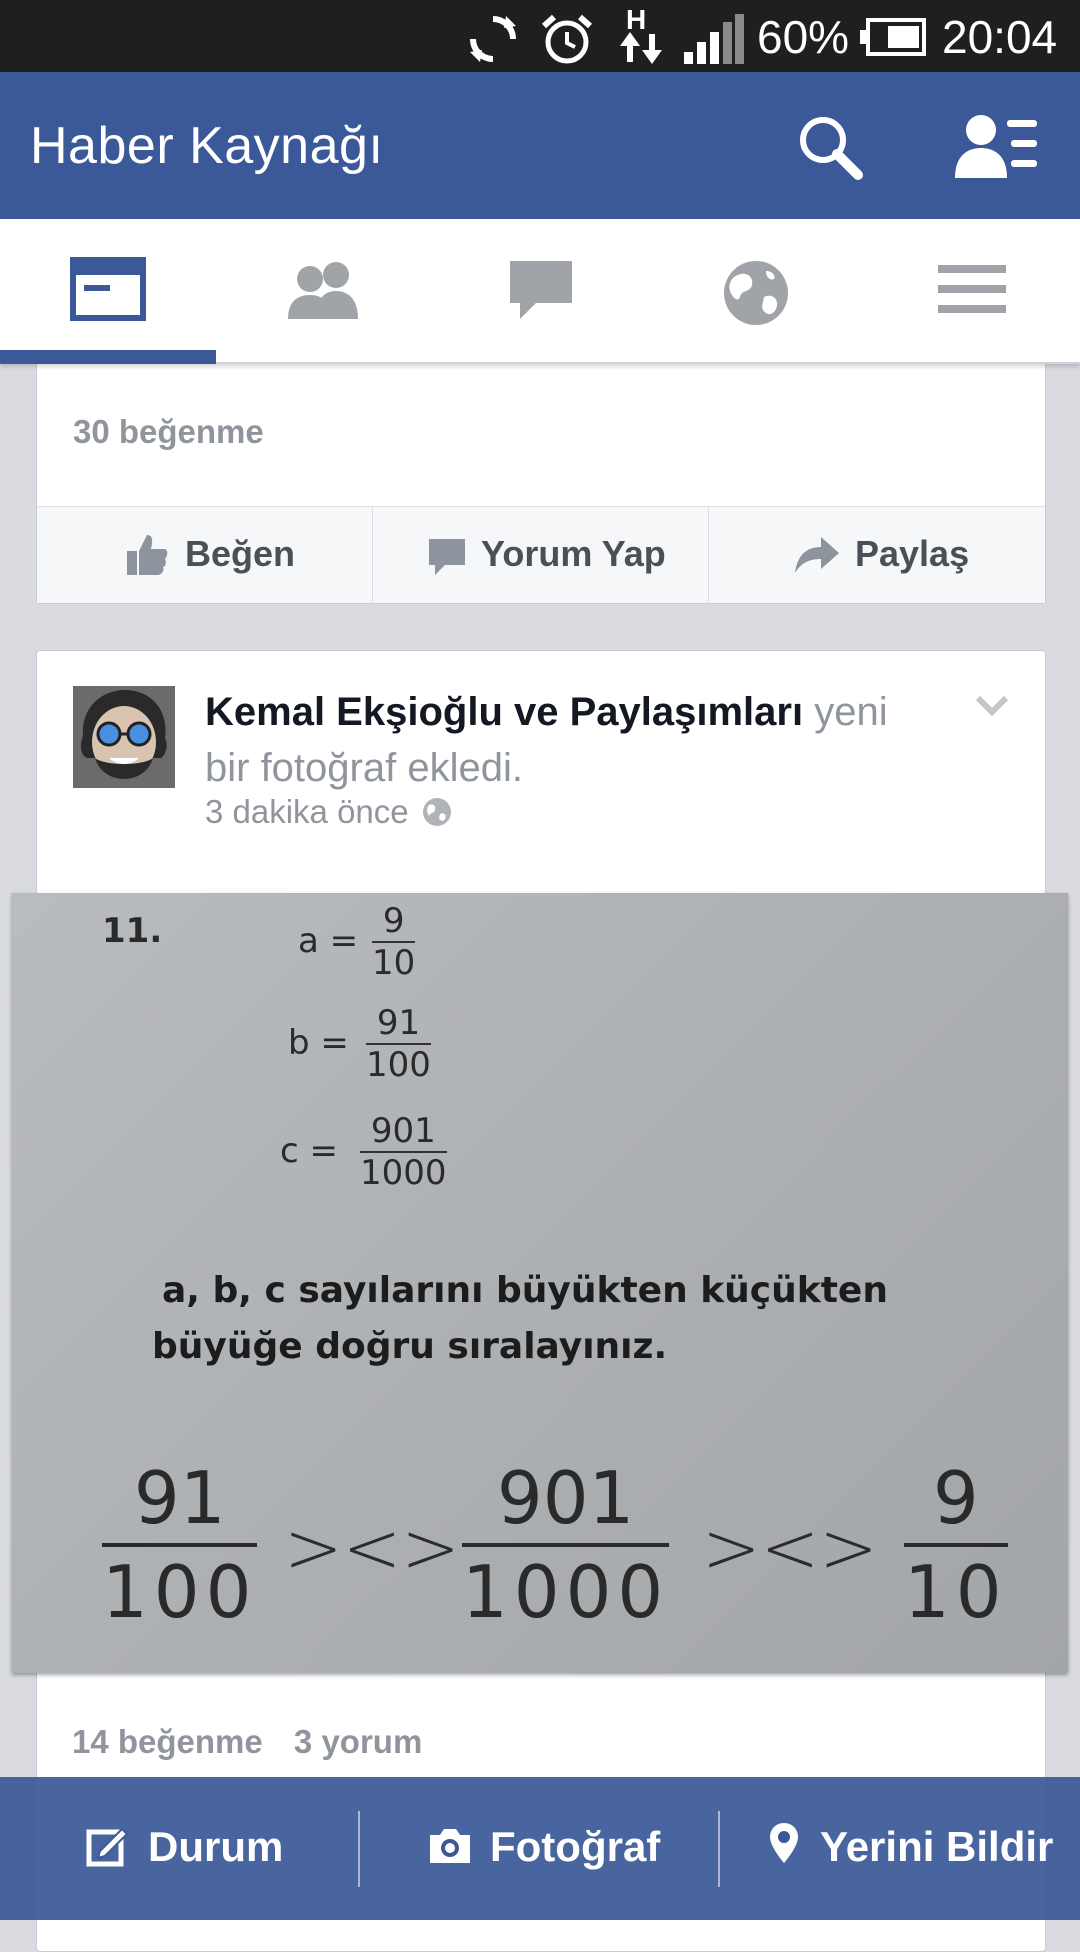 Image resolution: width=1080 pixels, height=1952 pixels. Describe the element at coordinates (912, 553) in the screenshot. I see `share-label: Paylaş` at that location.